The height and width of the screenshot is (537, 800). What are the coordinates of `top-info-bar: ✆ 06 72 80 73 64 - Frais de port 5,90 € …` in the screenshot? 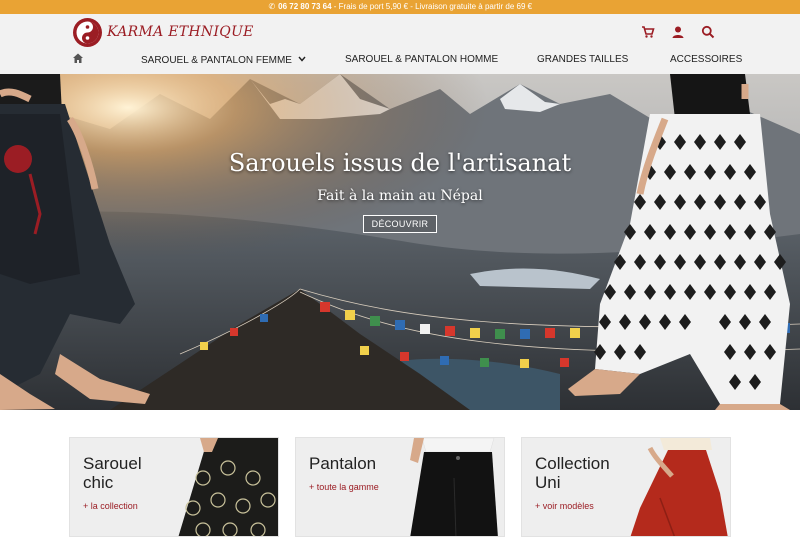 It's located at (400, 7).